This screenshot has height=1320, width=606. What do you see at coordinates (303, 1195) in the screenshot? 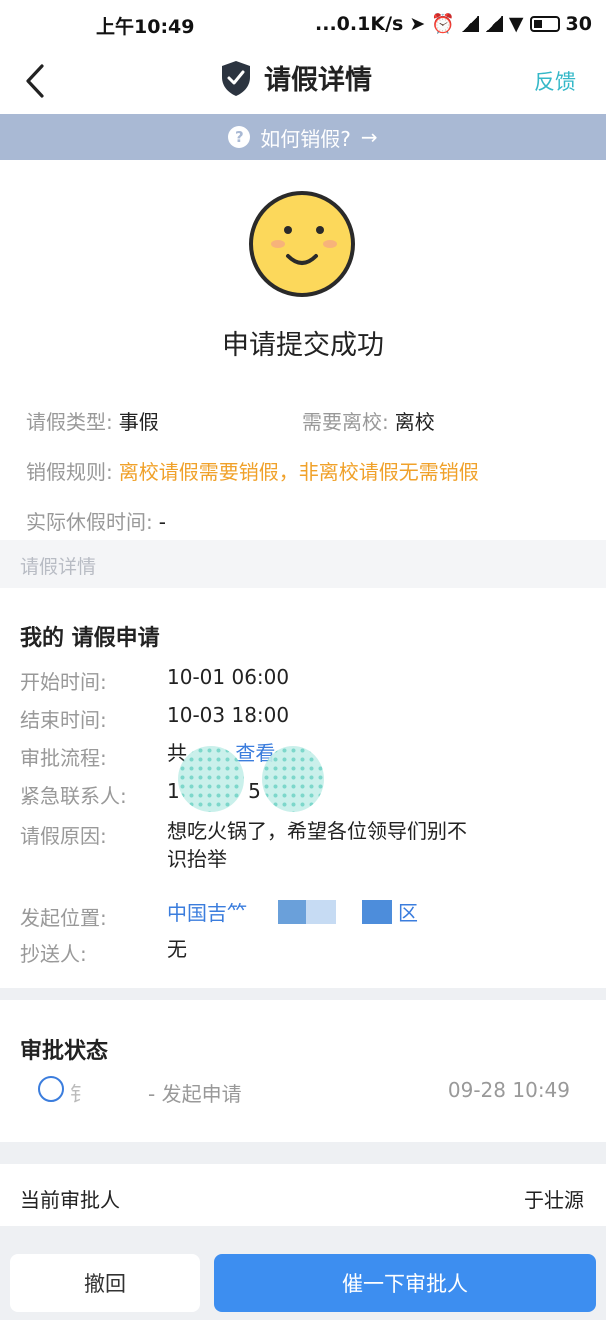
I see `current-approver-row: 当前审批人 于壮源` at bounding box center [303, 1195].